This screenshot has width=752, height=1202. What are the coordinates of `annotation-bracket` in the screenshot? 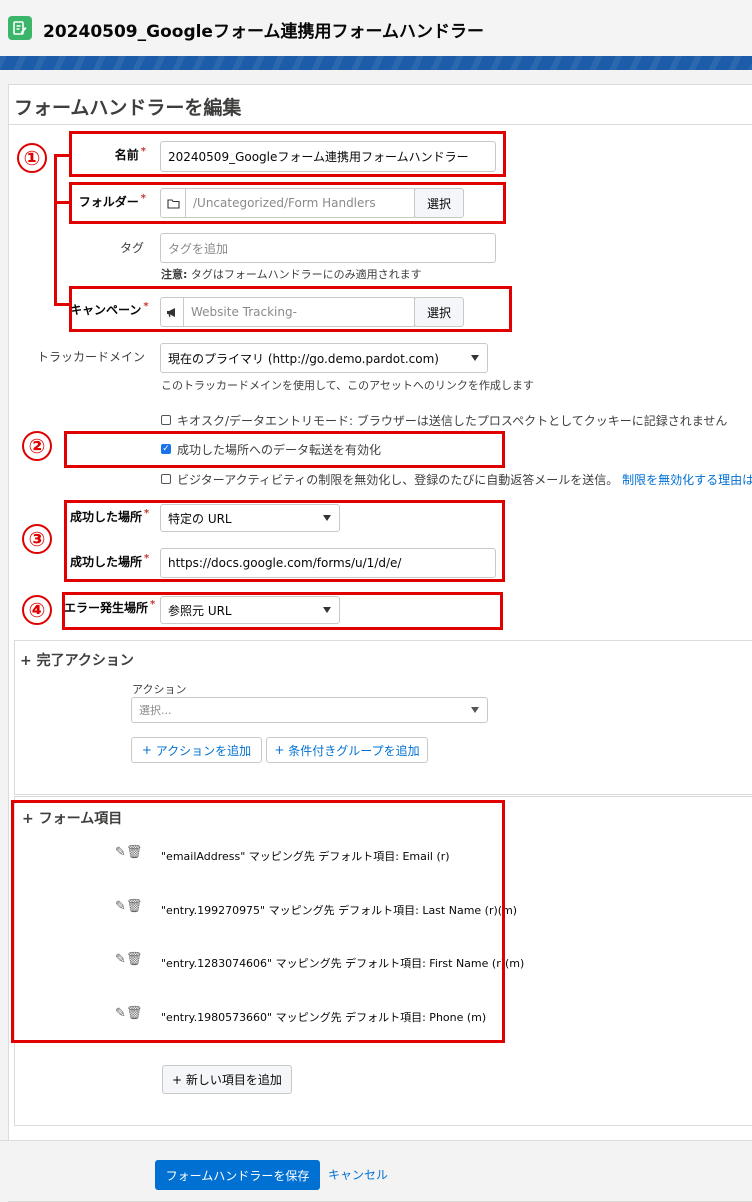 It's located at (55, 229).